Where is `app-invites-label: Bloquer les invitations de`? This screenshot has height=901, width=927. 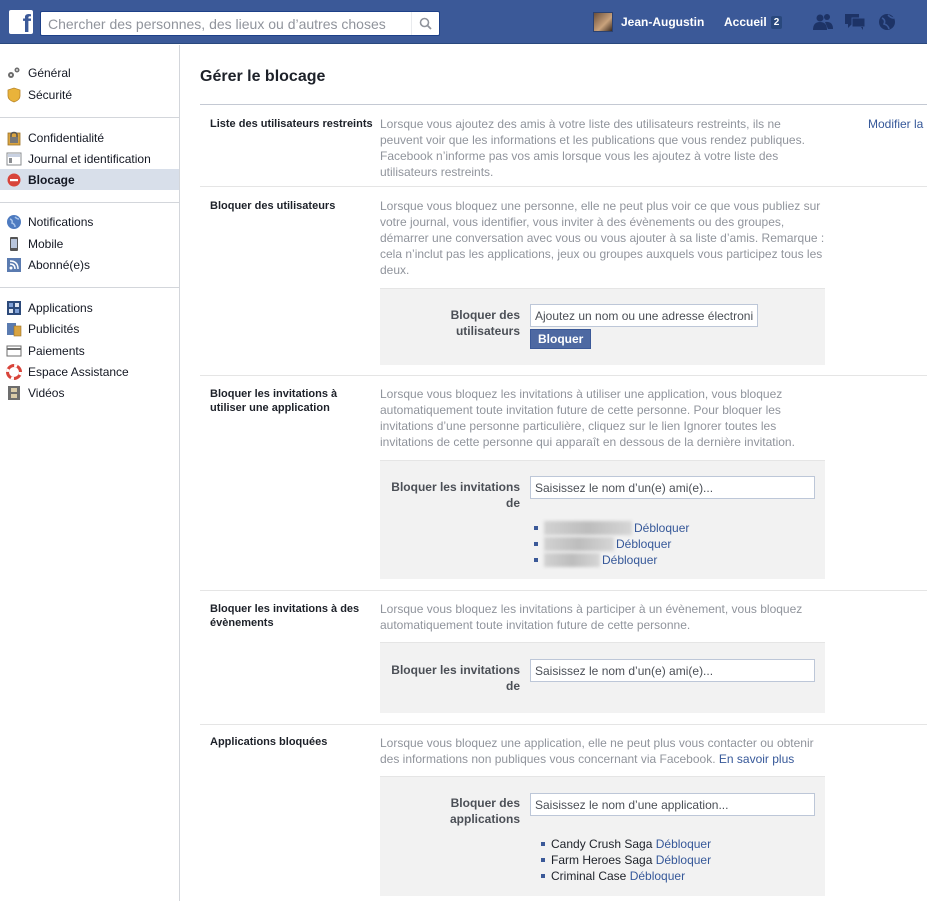
app-invites-label: Bloquer les invitations de is located at coordinates (455, 495).